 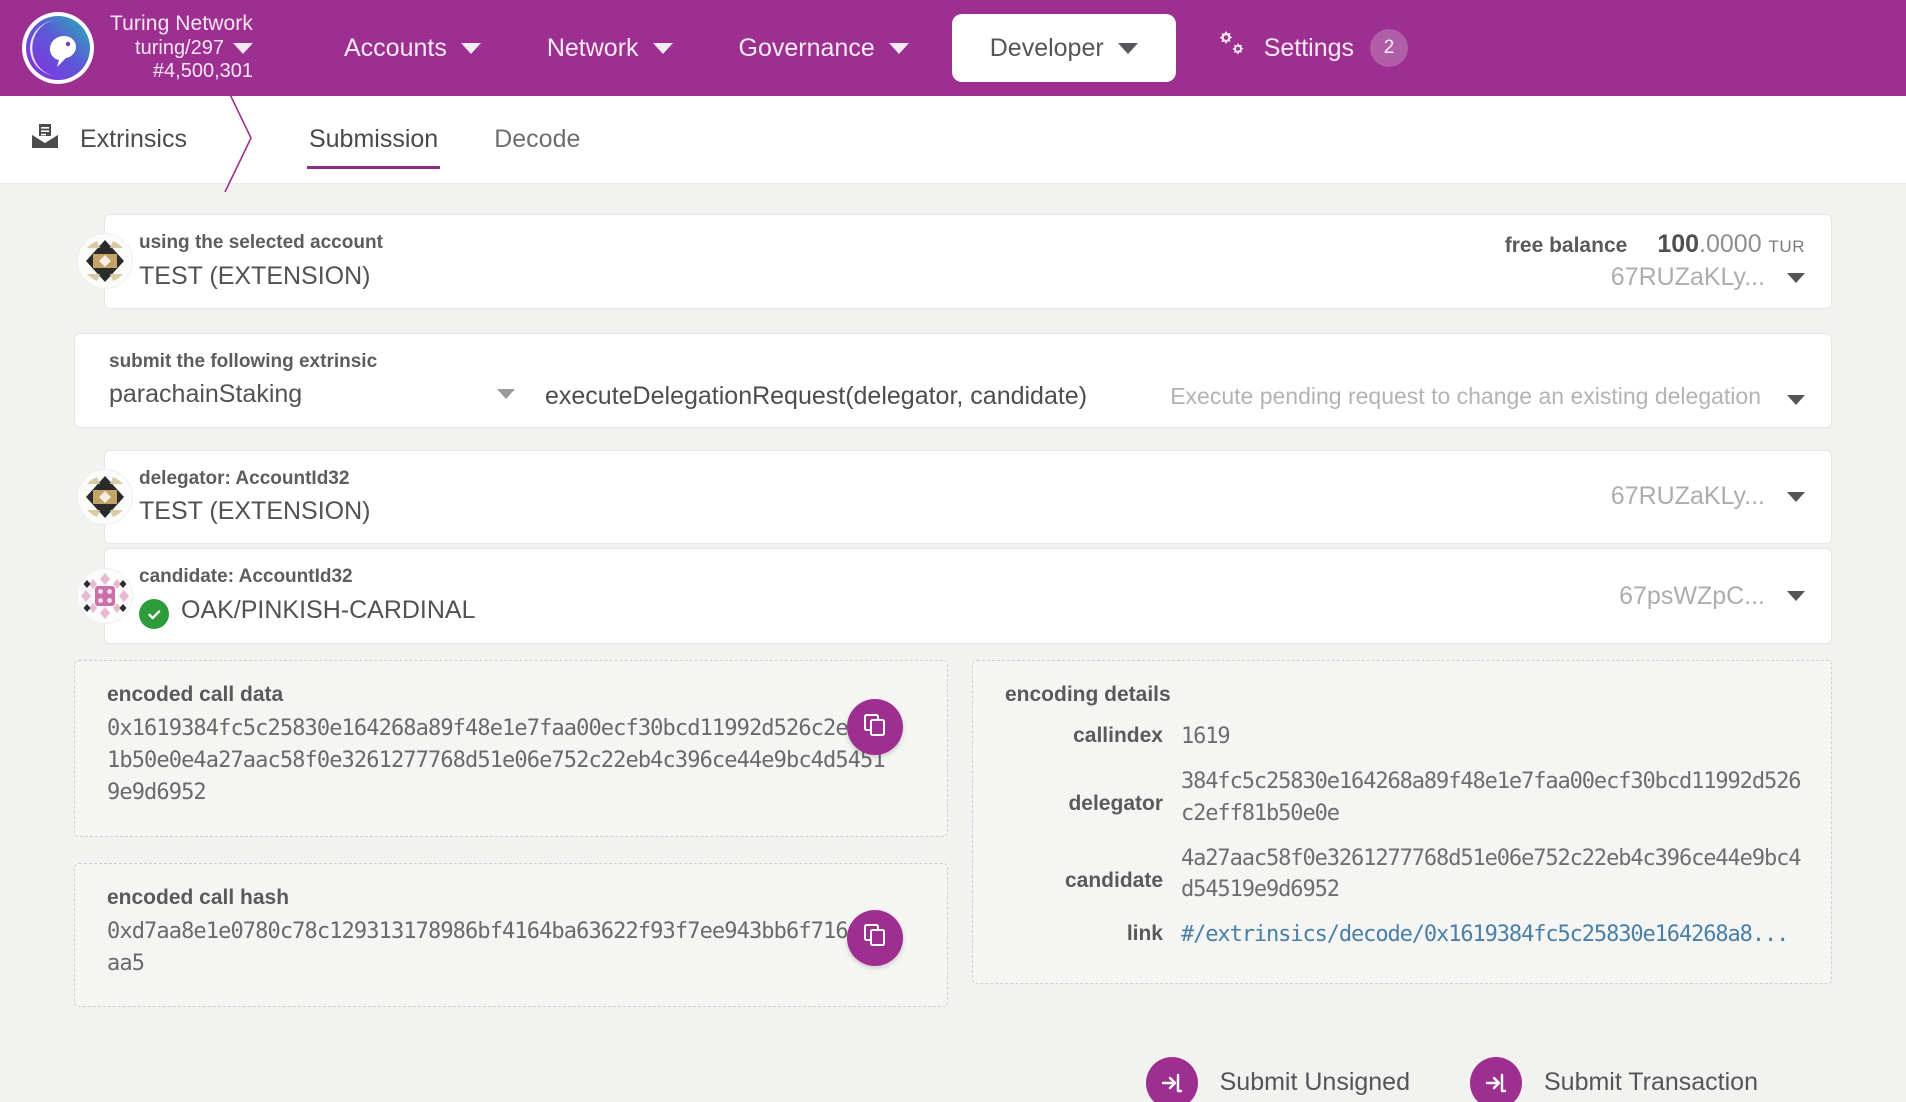 I want to click on account-row-value: TEST (EXTENSION), so click(x=255, y=275).